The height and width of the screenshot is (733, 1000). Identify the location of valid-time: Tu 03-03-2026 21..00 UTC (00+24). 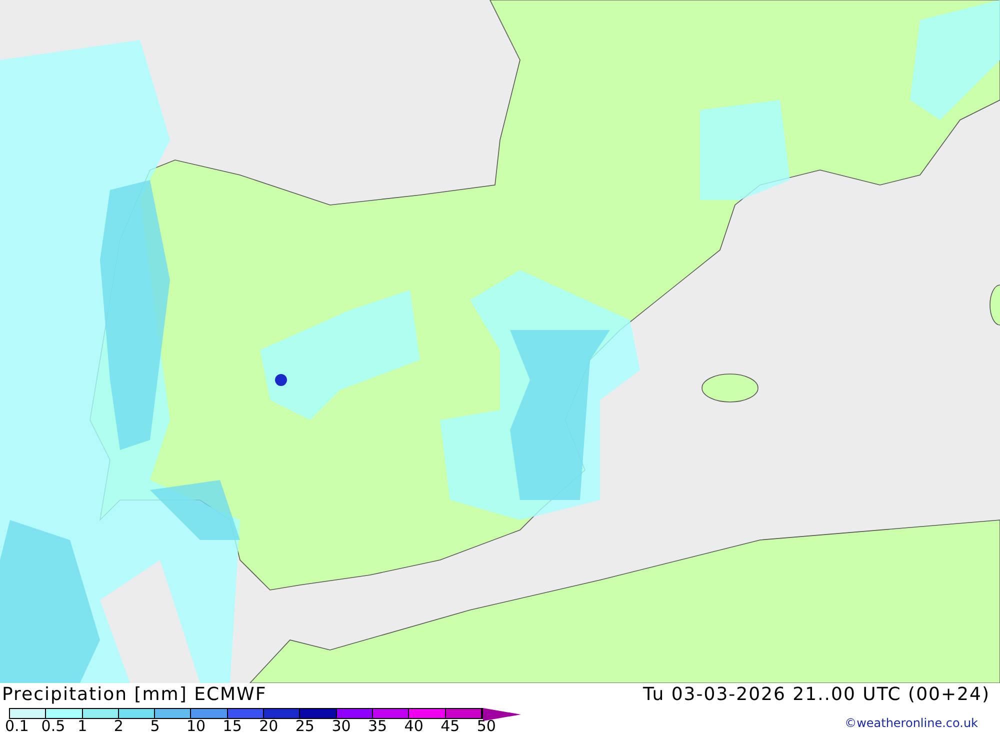
(816, 695).